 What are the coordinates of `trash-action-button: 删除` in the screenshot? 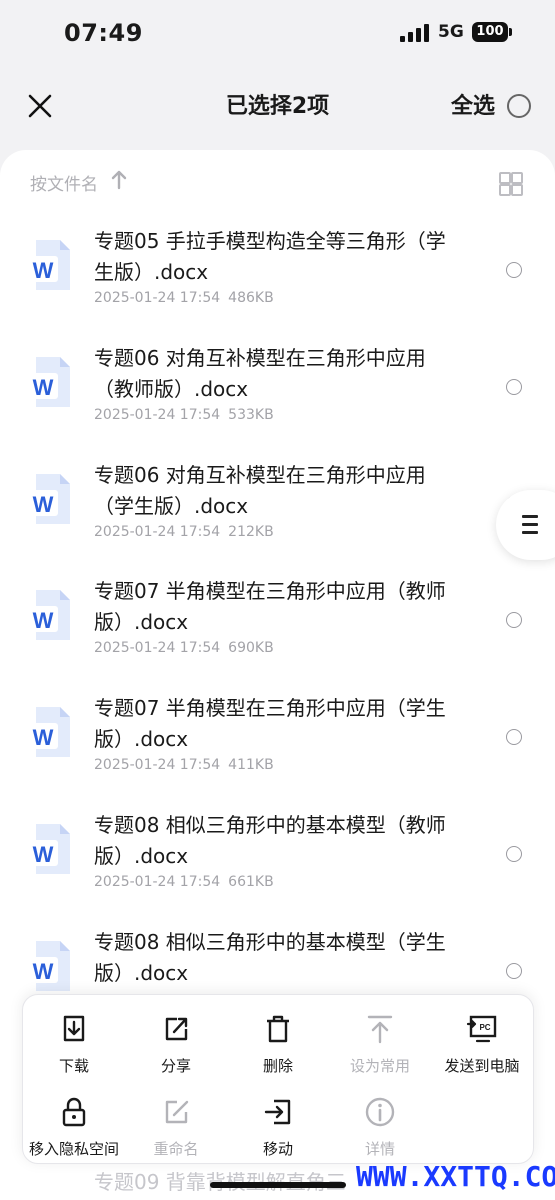 It's located at (278, 1041).